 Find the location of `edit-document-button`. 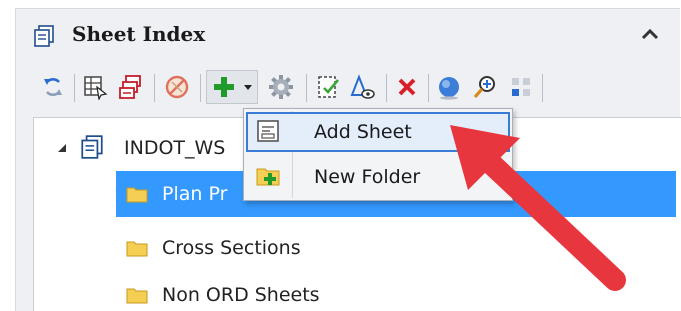

edit-document-button is located at coordinates (329, 87).